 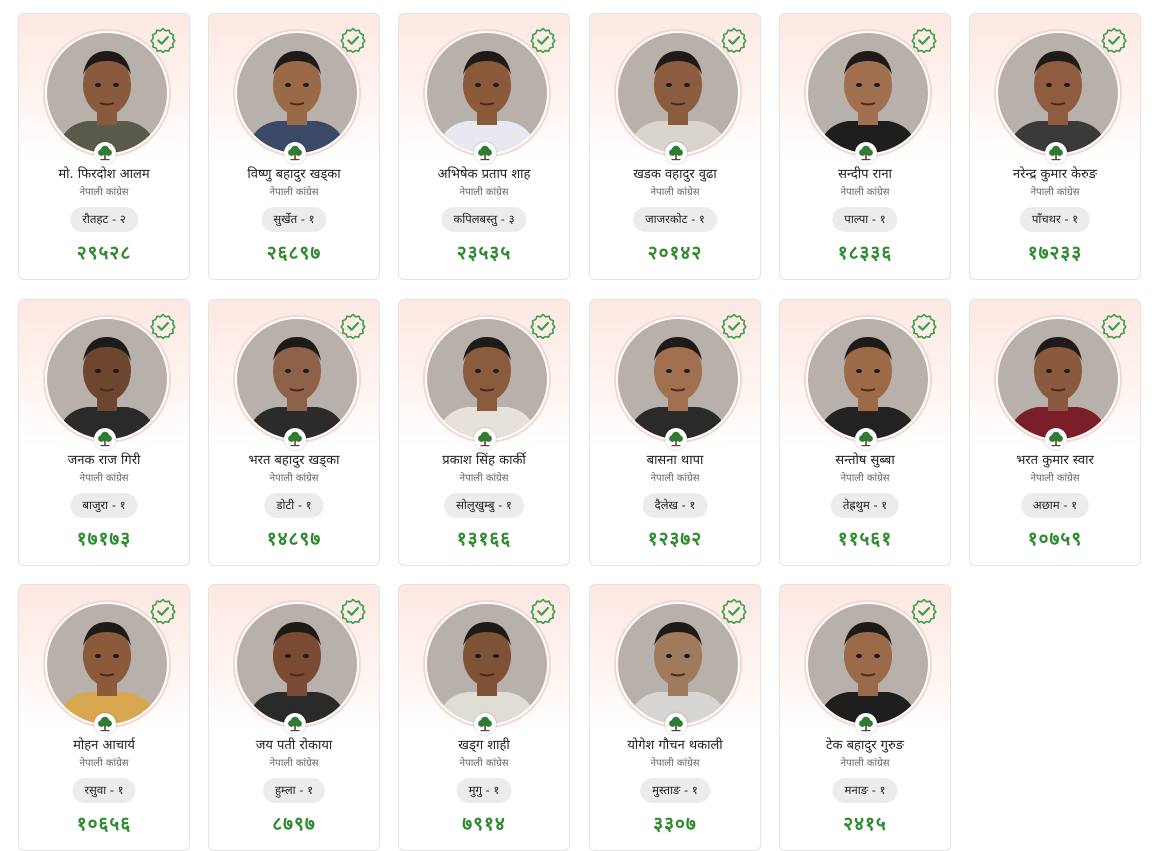 I want to click on constituency-badge: तेह्रथुम - १, so click(x=865, y=505).